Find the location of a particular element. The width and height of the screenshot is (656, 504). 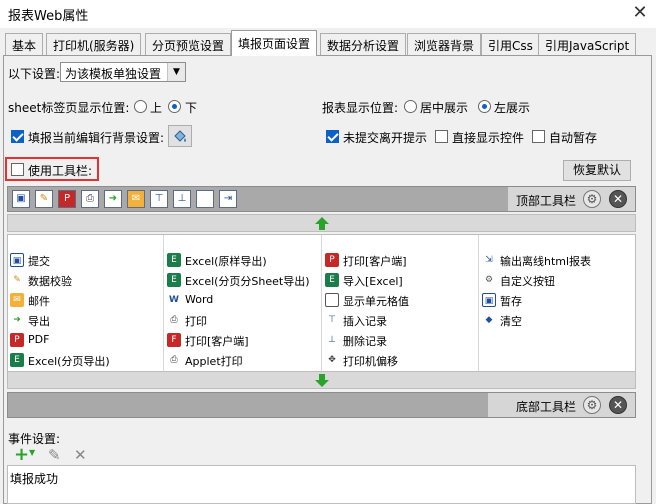

grid-button-temp-save: ▣ 暂存 is located at coordinates (557, 300).